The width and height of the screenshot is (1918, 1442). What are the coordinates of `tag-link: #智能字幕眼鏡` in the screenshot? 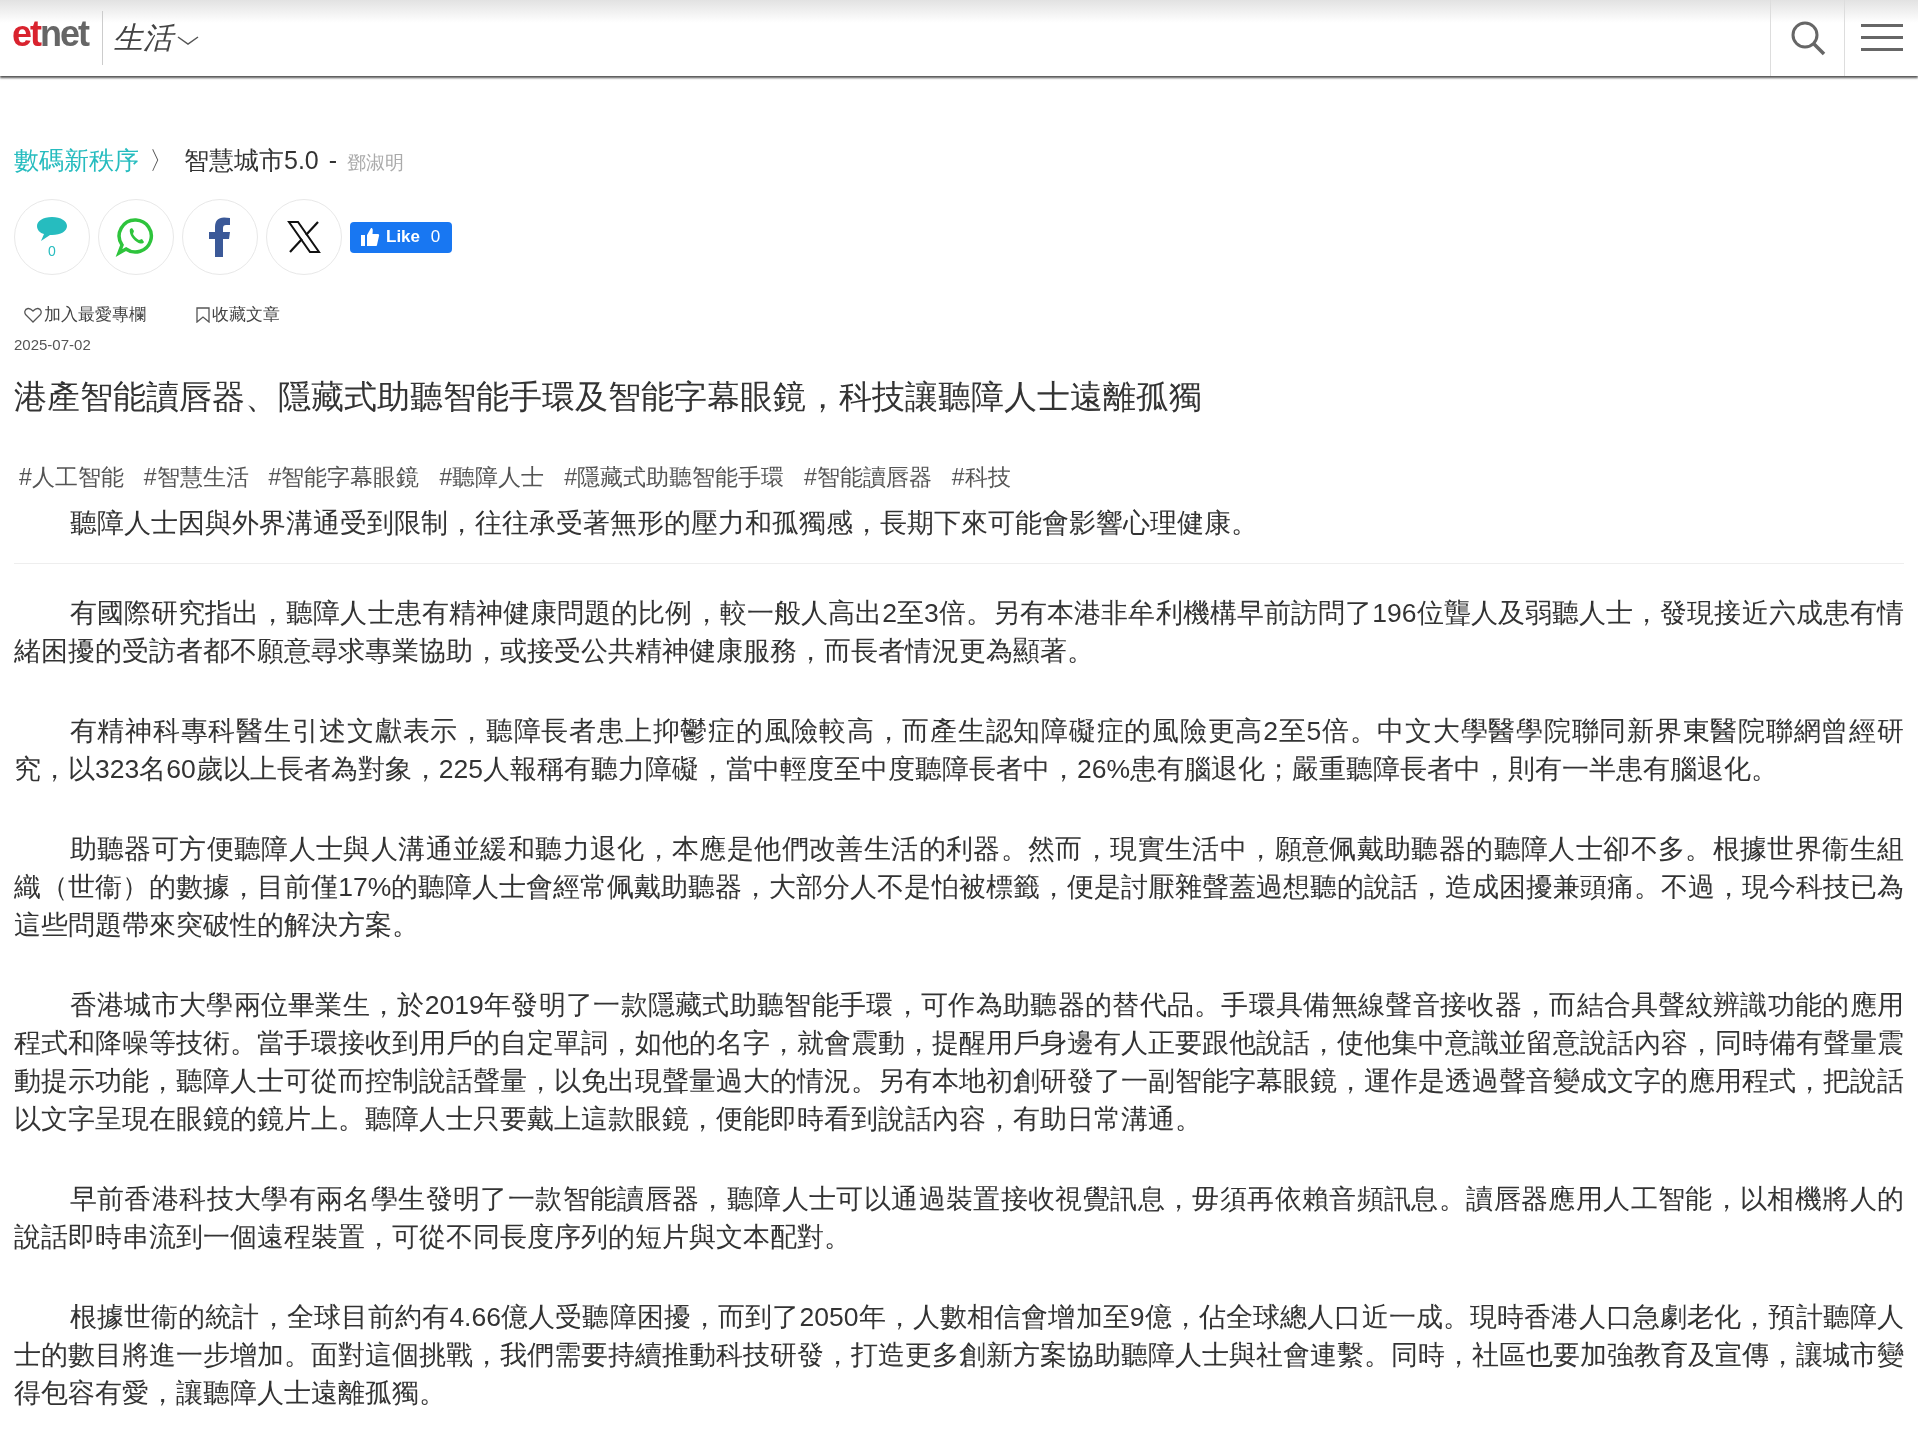 It's located at (344, 477).